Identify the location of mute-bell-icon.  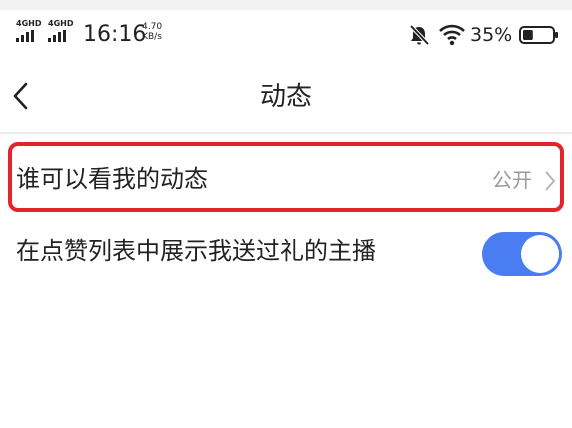
(419, 35).